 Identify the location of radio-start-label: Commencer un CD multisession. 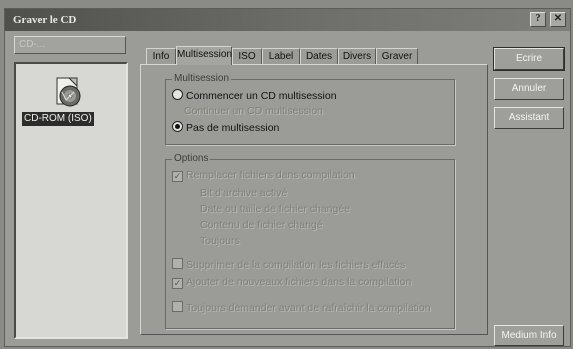
(261, 96).